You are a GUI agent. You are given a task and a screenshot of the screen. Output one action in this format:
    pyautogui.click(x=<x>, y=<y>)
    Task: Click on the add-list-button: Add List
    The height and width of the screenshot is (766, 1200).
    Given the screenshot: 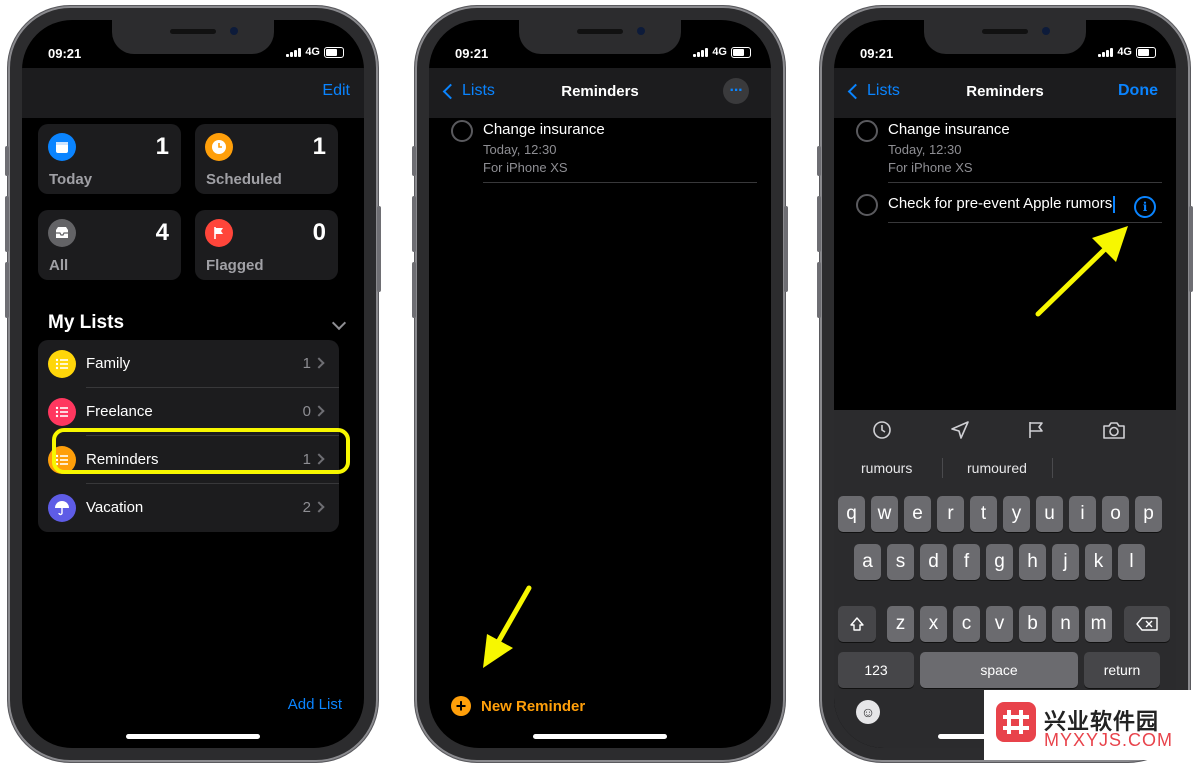 What is the action you would take?
    pyautogui.click(x=315, y=704)
    